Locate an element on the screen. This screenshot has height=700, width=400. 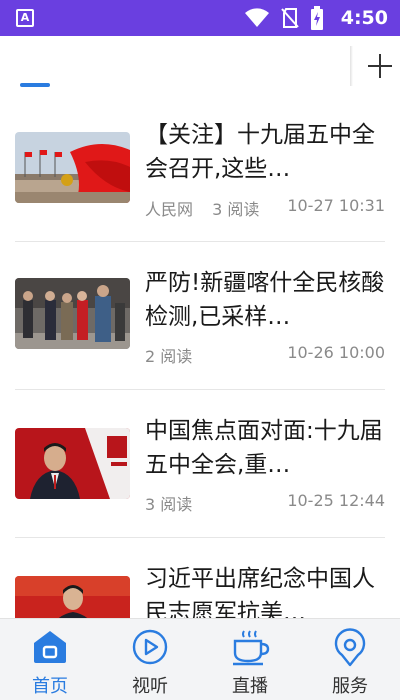
news-date: 10-27 10:31 is located at coordinates (336, 205).